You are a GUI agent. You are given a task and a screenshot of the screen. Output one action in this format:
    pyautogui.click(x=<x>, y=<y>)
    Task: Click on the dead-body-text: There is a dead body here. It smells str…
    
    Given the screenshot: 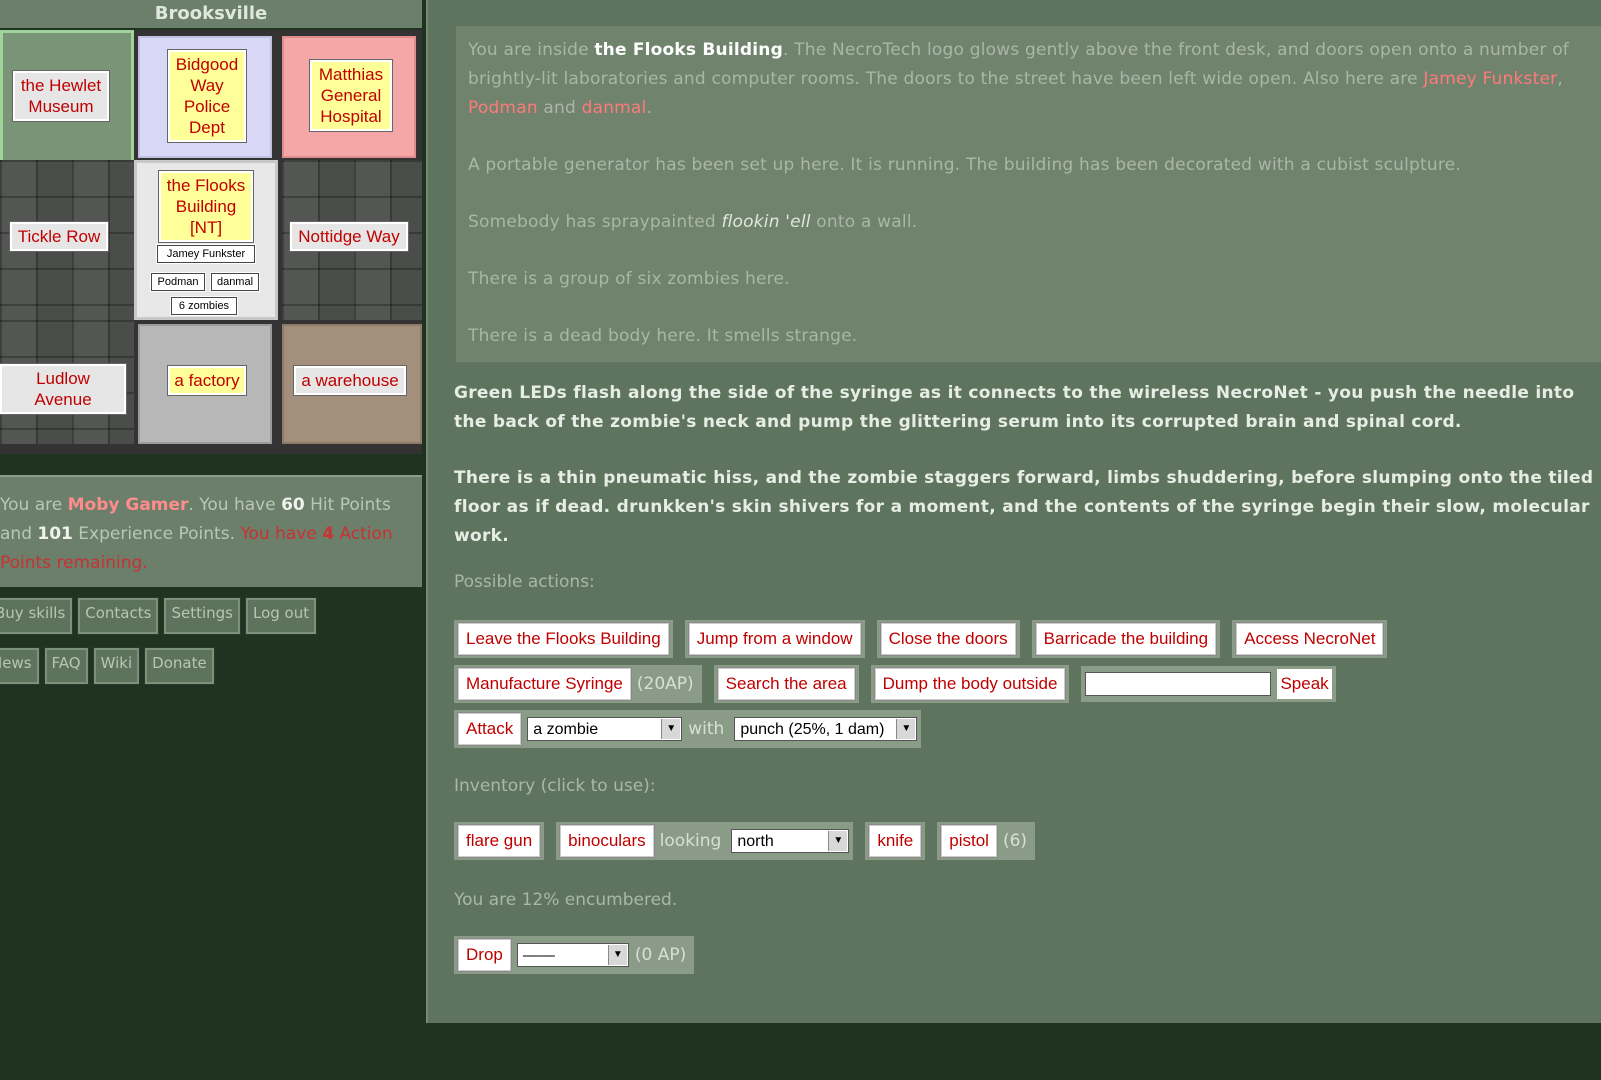 What is the action you would take?
    pyautogui.click(x=663, y=336)
    